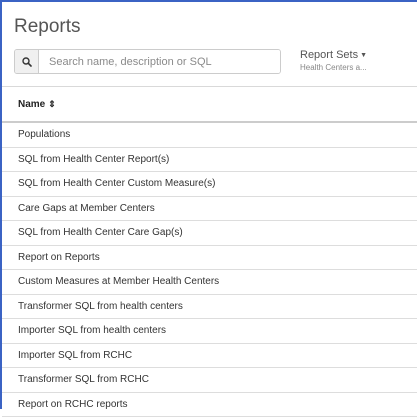  I want to click on table-row: SQL from Health Center Report(s), so click(209, 160).